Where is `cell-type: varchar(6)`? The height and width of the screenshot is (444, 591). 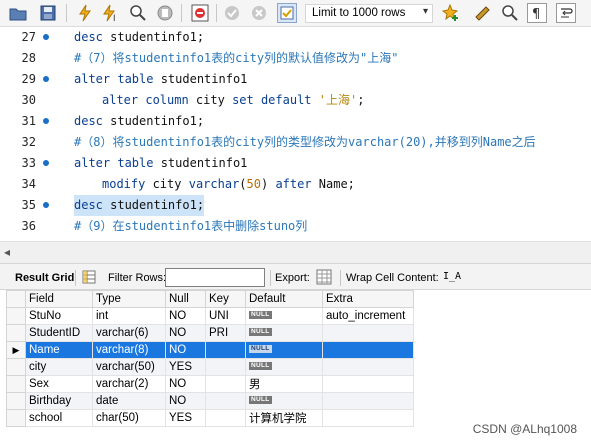
cell-type: varchar(6) is located at coordinates (129, 333).